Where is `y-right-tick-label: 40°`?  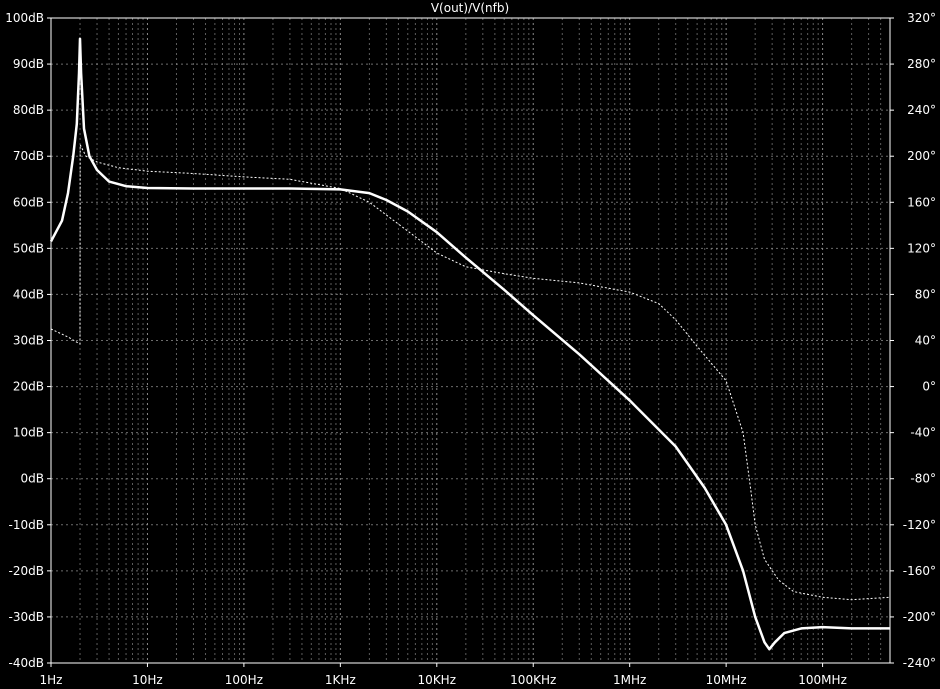
y-right-tick-label: 40° is located at coordinates (925, 341).